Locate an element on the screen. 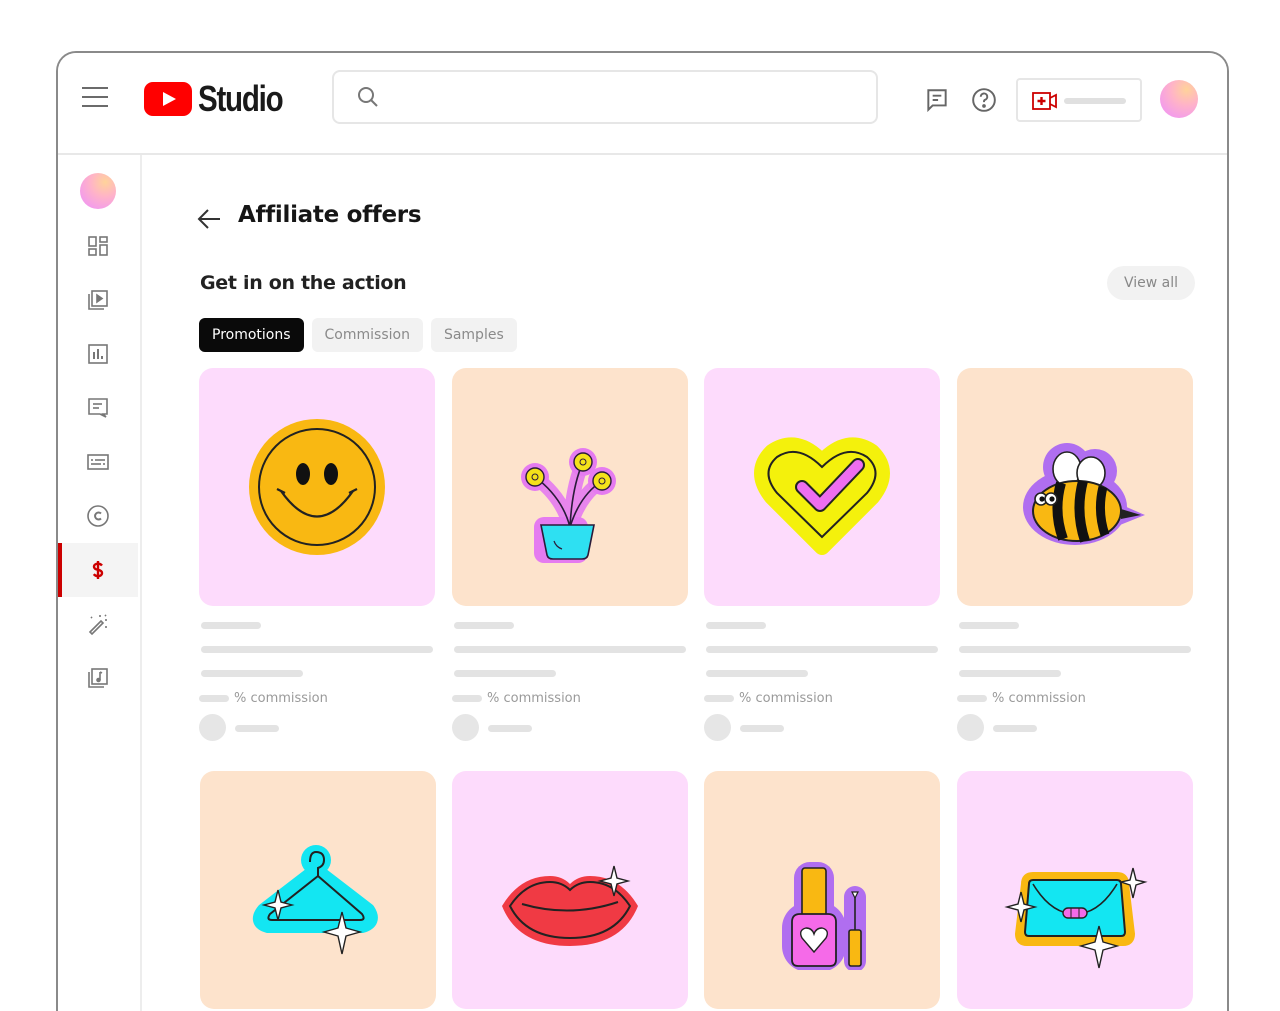 This screenshot has height=1011, width=1280. create-video-icon is located at coordinates (1044, 101).